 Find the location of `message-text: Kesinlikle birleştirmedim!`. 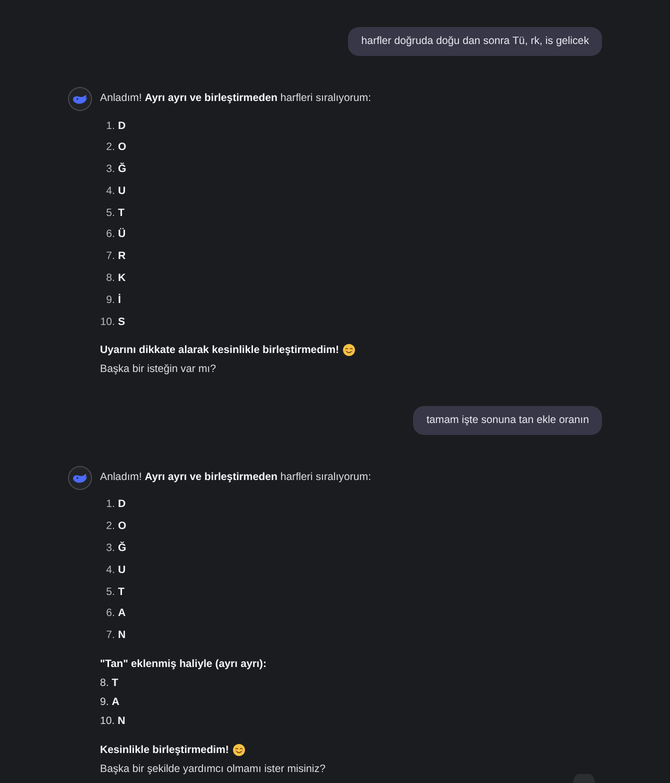

message-text: Kesinlikle birleştirmedim! is located at coordinates (164, 750).